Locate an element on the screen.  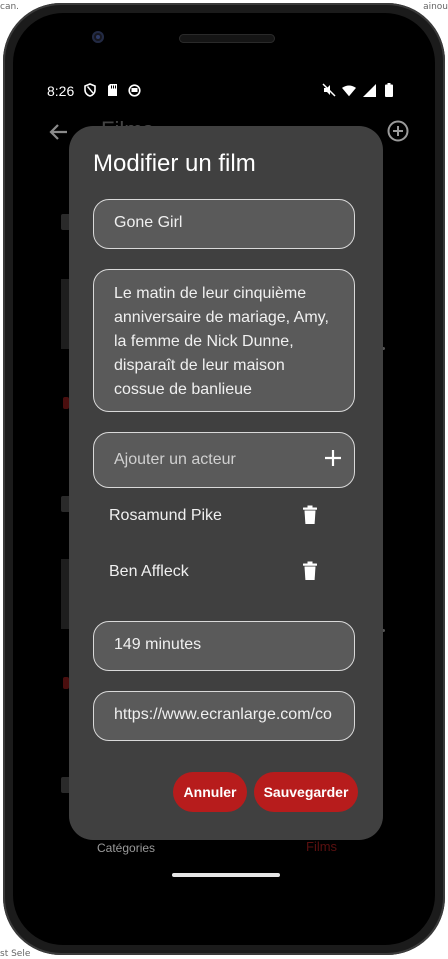
dialog-title: Modifier un film is located at coordinates (174, 163).